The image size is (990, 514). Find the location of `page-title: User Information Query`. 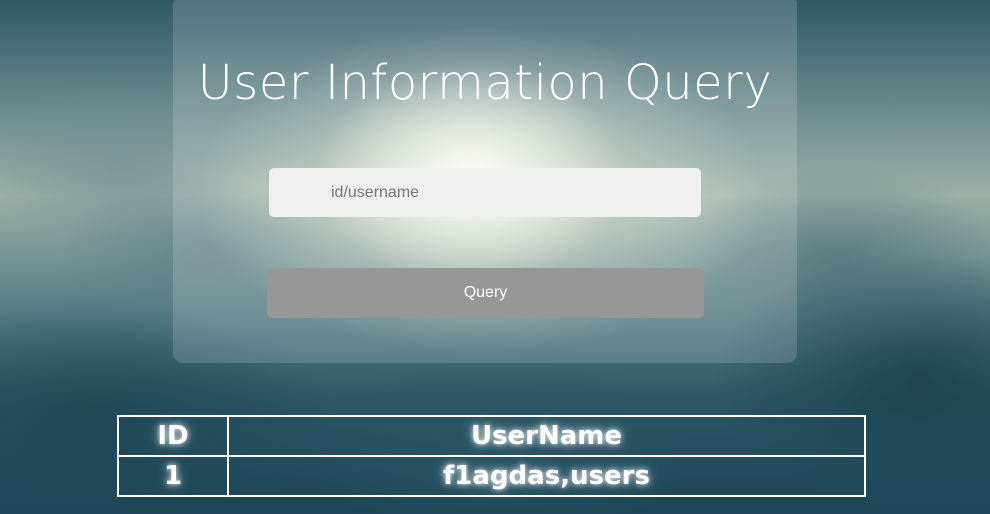

page-title: User Information Query is located at coordinates (485, 83).